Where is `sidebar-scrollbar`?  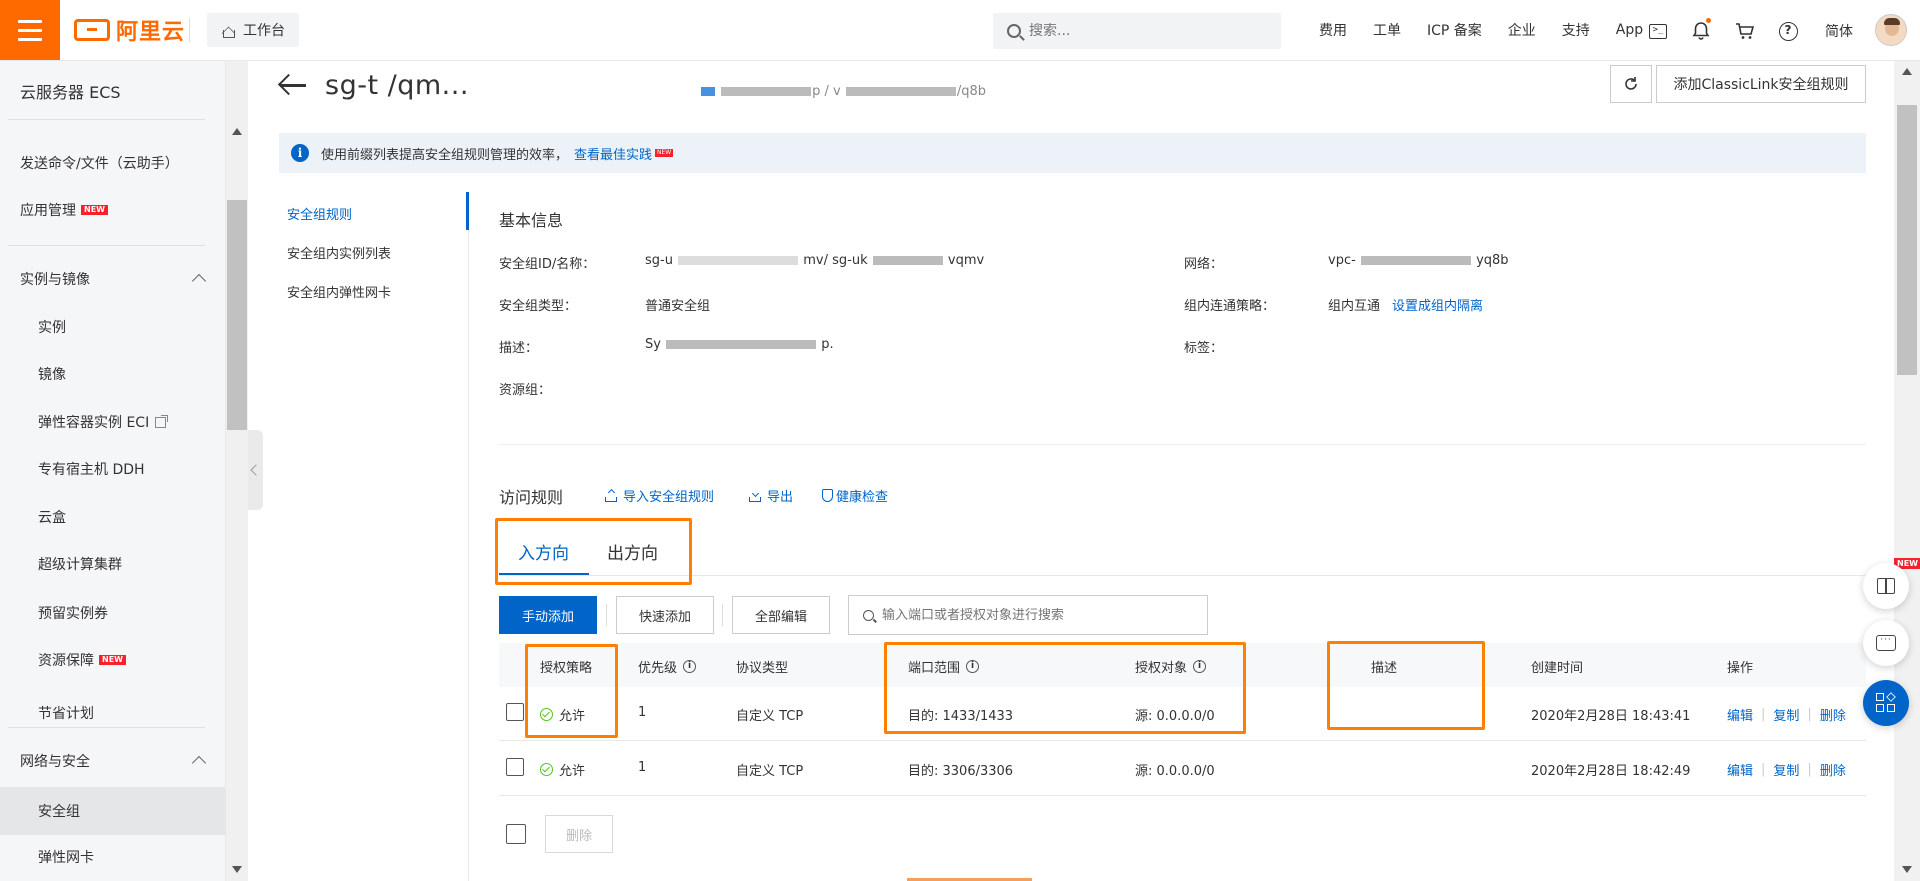 sidebar-scrollbar is located at coordinates (237, 471).